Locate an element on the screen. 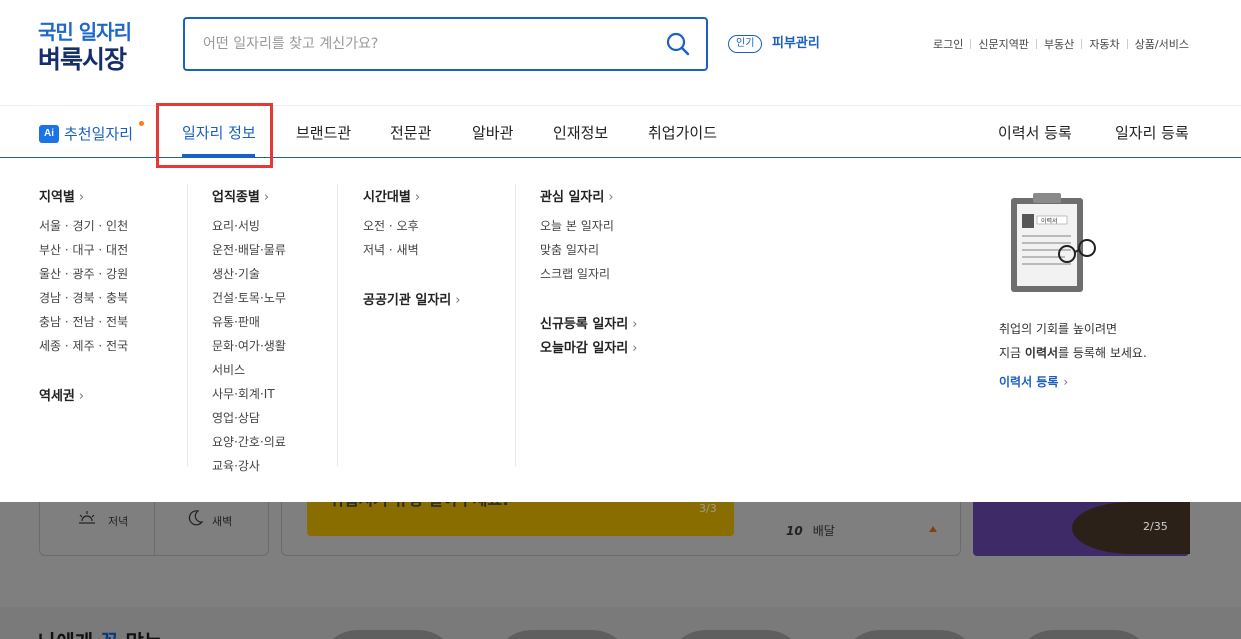  banner-page-indicator: 3/3 is located at coordinates (708, 508).